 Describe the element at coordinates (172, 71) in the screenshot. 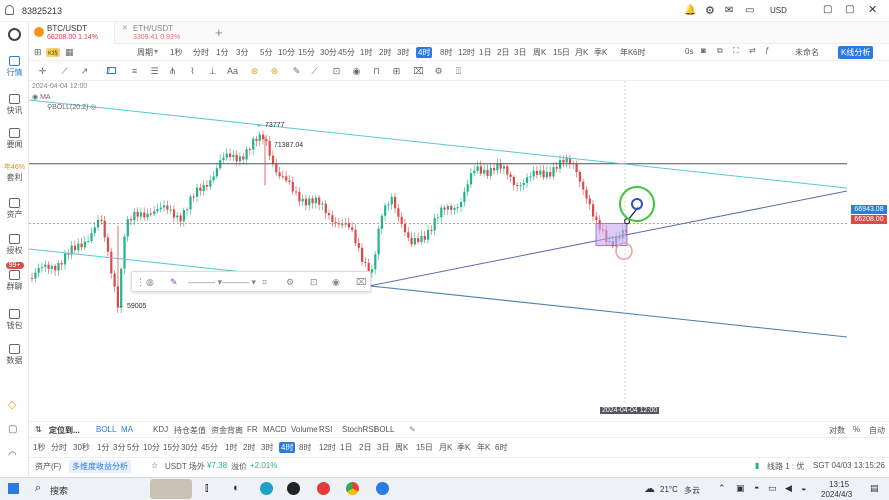

I see `pitchfork-icon: ⋔` at that location.